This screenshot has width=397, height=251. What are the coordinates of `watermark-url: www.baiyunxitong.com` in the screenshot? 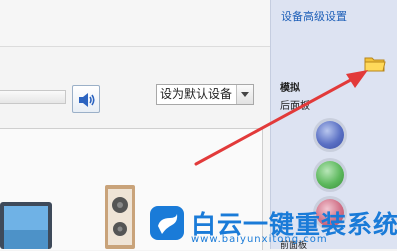 It's located at (259, 239).